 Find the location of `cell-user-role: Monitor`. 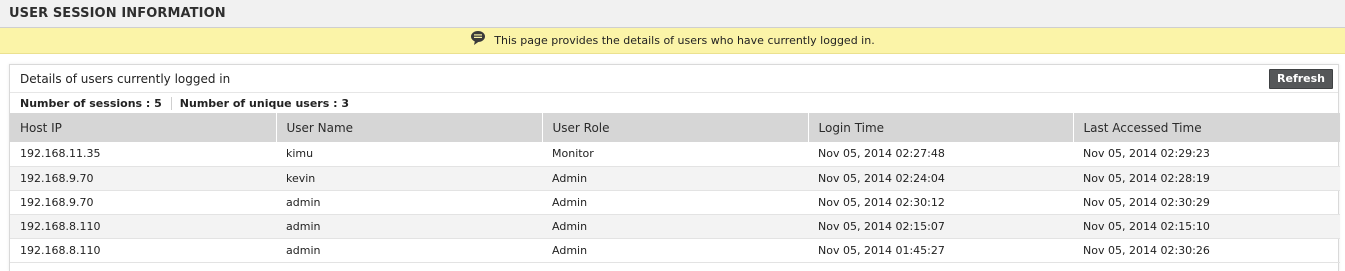

cell-user-role: Monitor is located at coordinates (675, 154).